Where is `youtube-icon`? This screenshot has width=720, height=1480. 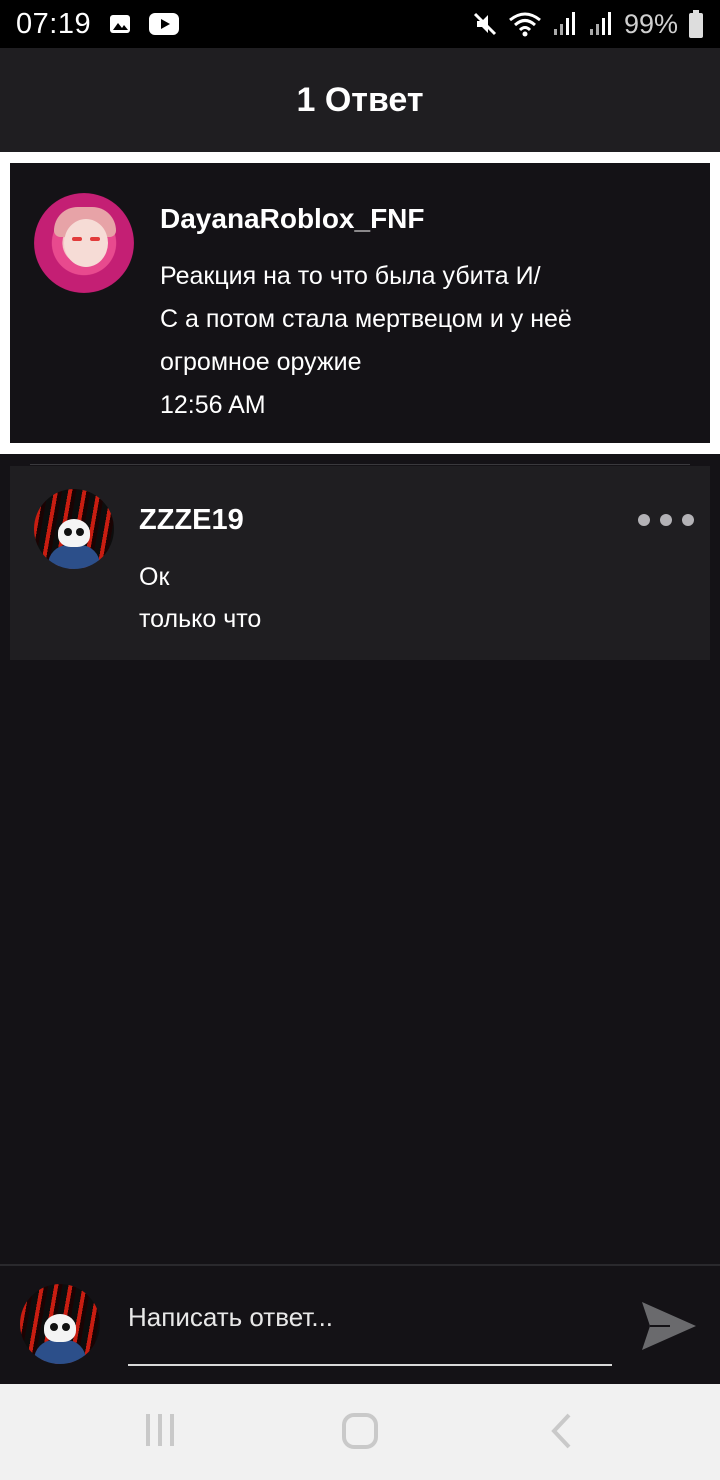
youtube-icon is located at coordinates (164, 24).